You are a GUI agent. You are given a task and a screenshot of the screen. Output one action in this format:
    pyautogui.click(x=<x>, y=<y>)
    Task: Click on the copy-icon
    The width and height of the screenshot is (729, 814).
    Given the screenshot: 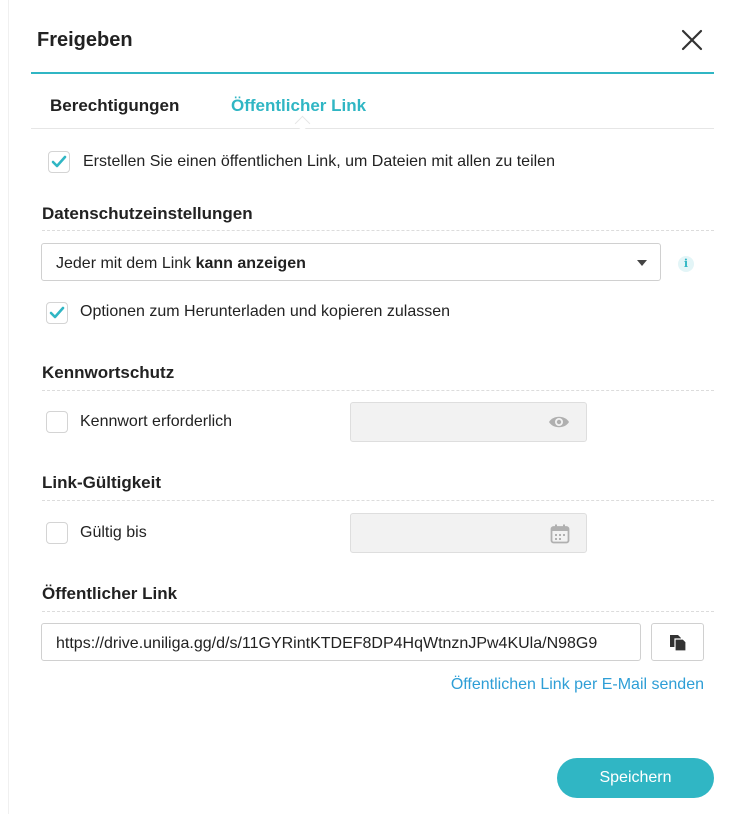 What is the action you would take?
    pyautogui.click(x=678, y=643)
    